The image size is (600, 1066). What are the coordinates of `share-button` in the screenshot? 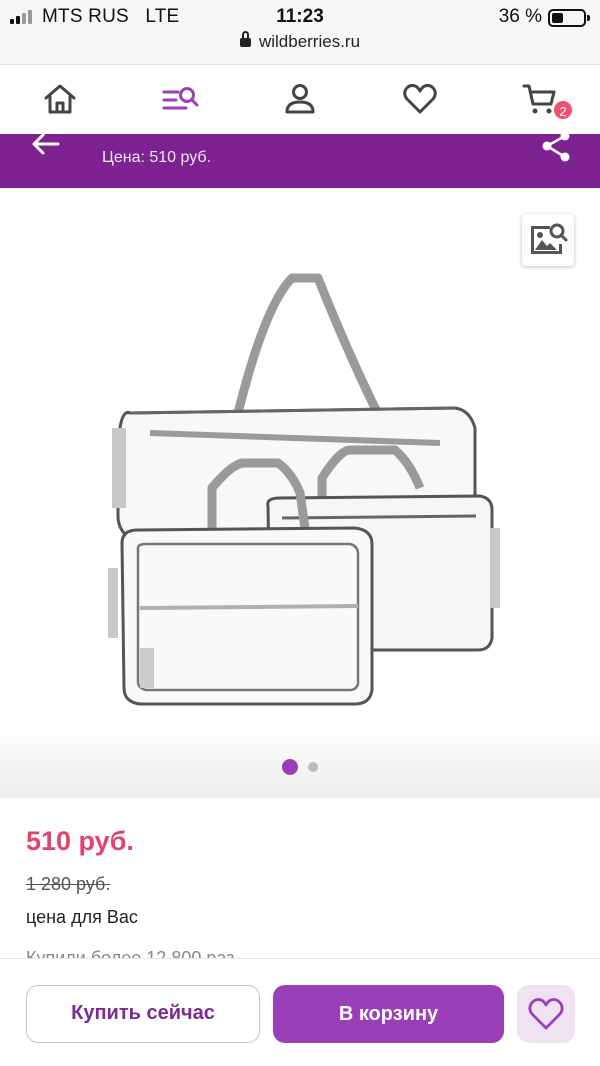 It's located at (556, 149).